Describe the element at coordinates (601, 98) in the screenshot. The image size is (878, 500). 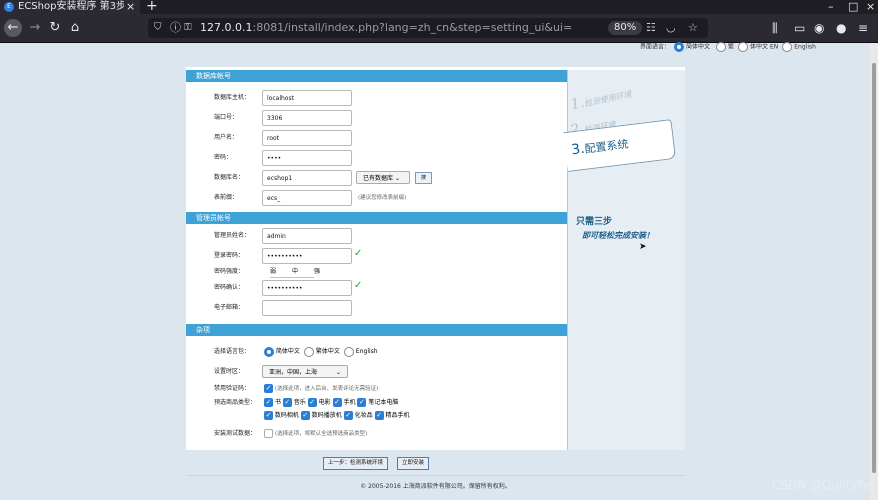
I see `step-1: 1.检测使用环境` at that location.